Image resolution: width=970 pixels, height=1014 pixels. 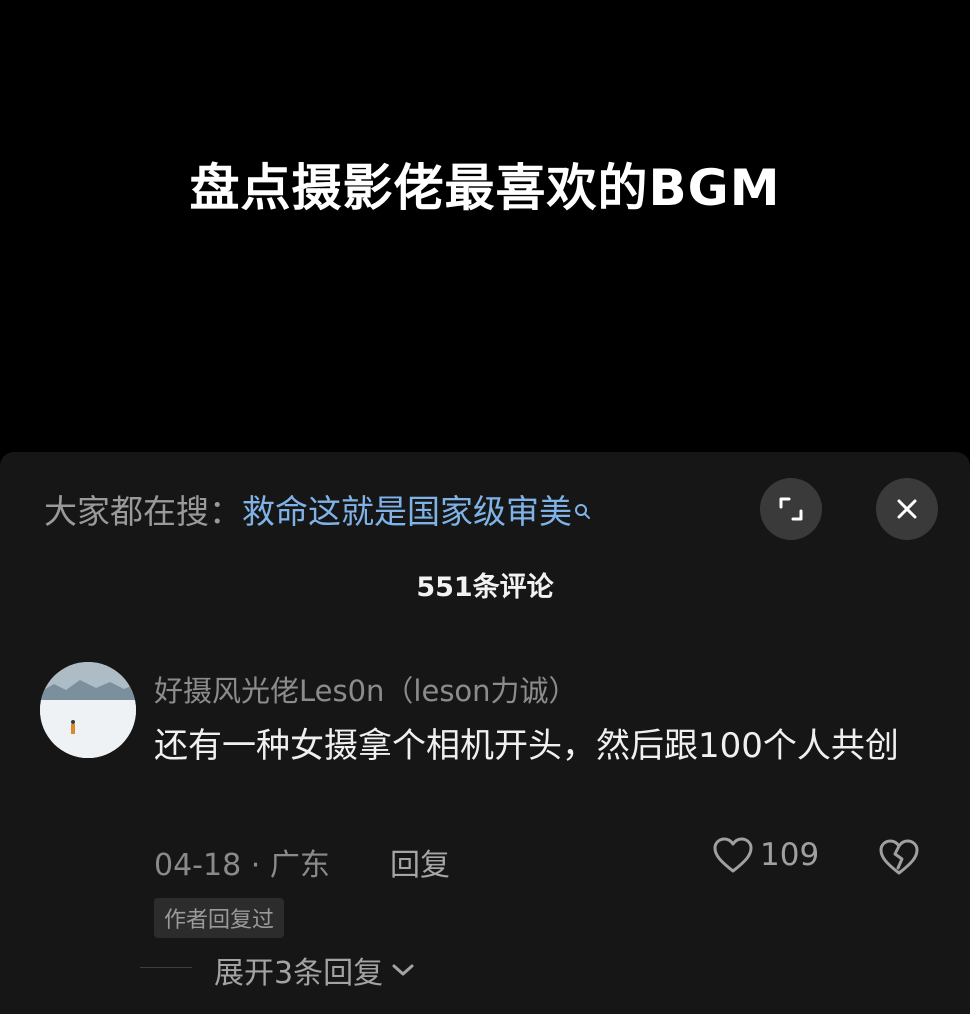 I want to click on comment-text: 还有一种女摄拿个相机开头，然后跟100个人共创, so click(x=526, y=746).